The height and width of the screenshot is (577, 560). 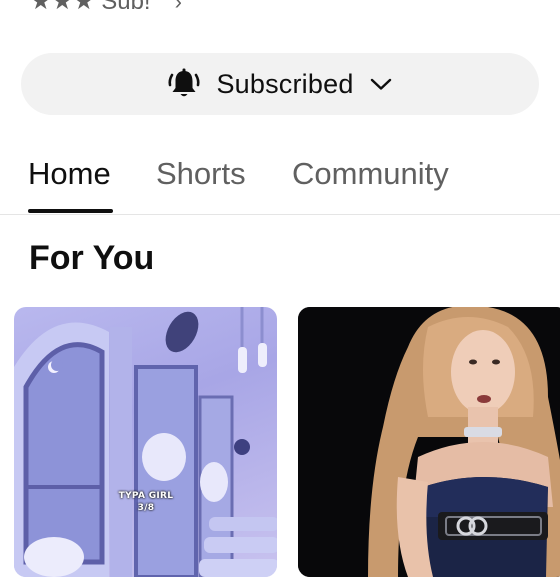 What do you see at coordinates (90, 7) in the screenshot?
I see `channel-top-text: ★★★ Sub!` at bounding box center [90, 7].